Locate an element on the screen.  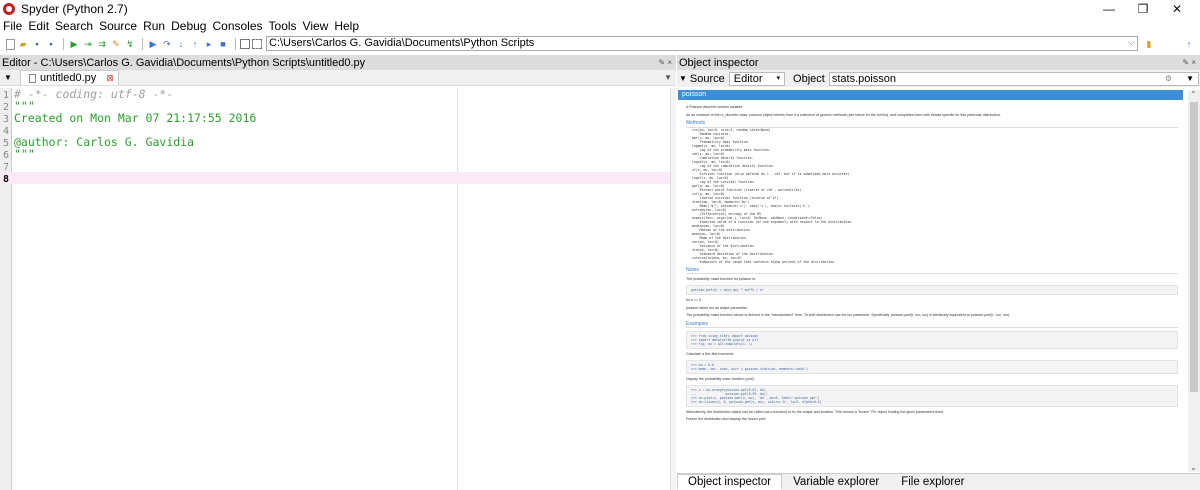
doc-scrollbar: ⌃ ⌄ is located at coordinates (1194, 281).